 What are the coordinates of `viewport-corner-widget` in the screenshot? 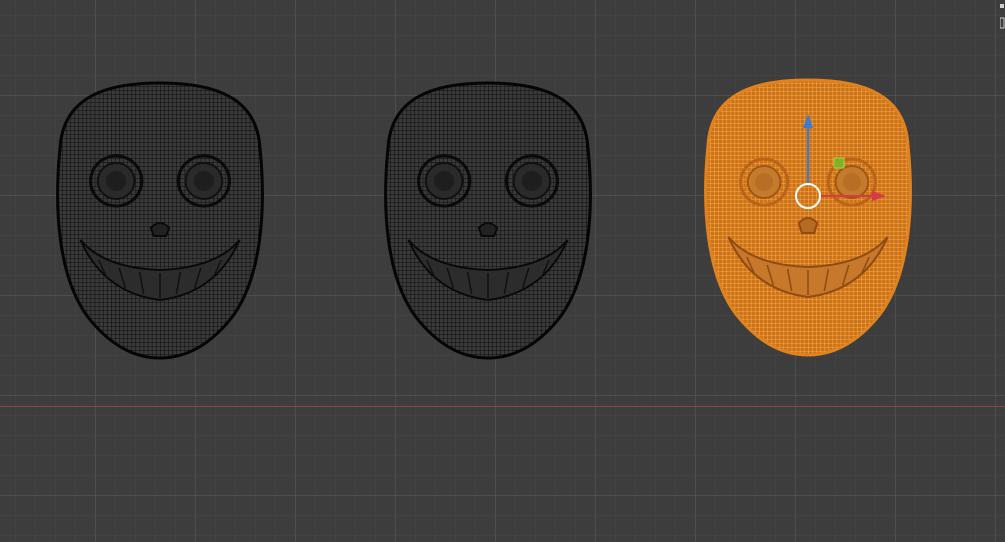 It's located at (1002, 17).